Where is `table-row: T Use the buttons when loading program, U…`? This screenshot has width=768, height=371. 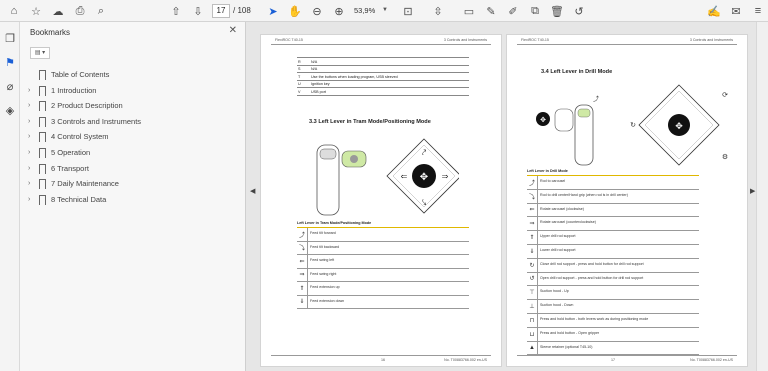 table-row: T Use the buttons when loading program, U… is located at coordinates (383, 77).